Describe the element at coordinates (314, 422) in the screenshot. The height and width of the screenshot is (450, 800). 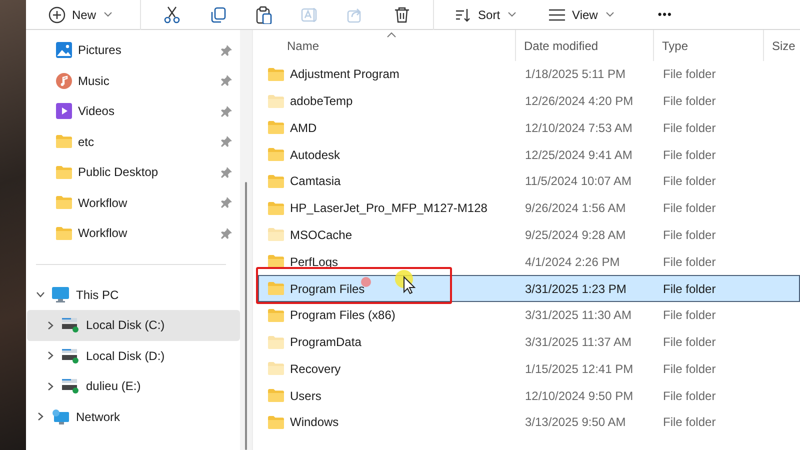
I see `file-name: Windows` at that location.